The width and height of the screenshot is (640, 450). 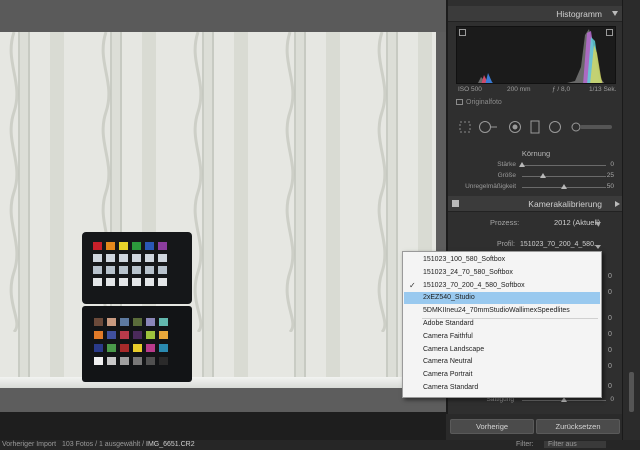 What do you see at coordinates (455, 203) in the screenshot?
I see `panel-switch-icon` at bounding box center [455, 203].